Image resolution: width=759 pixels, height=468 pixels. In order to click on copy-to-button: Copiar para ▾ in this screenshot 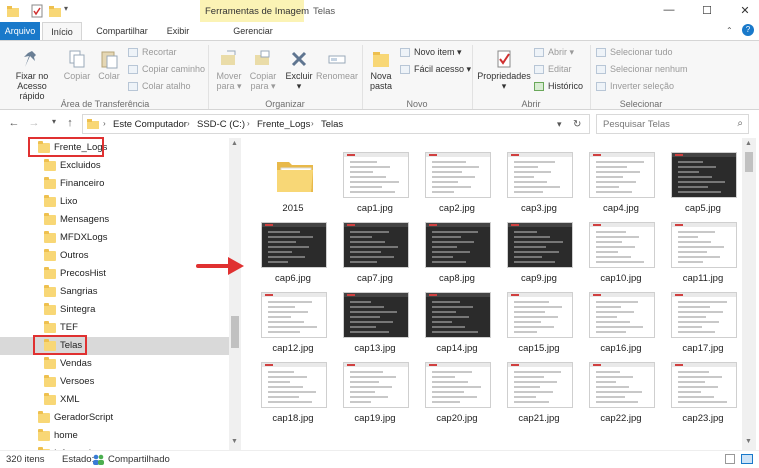, I will do `click(263, 70)`.